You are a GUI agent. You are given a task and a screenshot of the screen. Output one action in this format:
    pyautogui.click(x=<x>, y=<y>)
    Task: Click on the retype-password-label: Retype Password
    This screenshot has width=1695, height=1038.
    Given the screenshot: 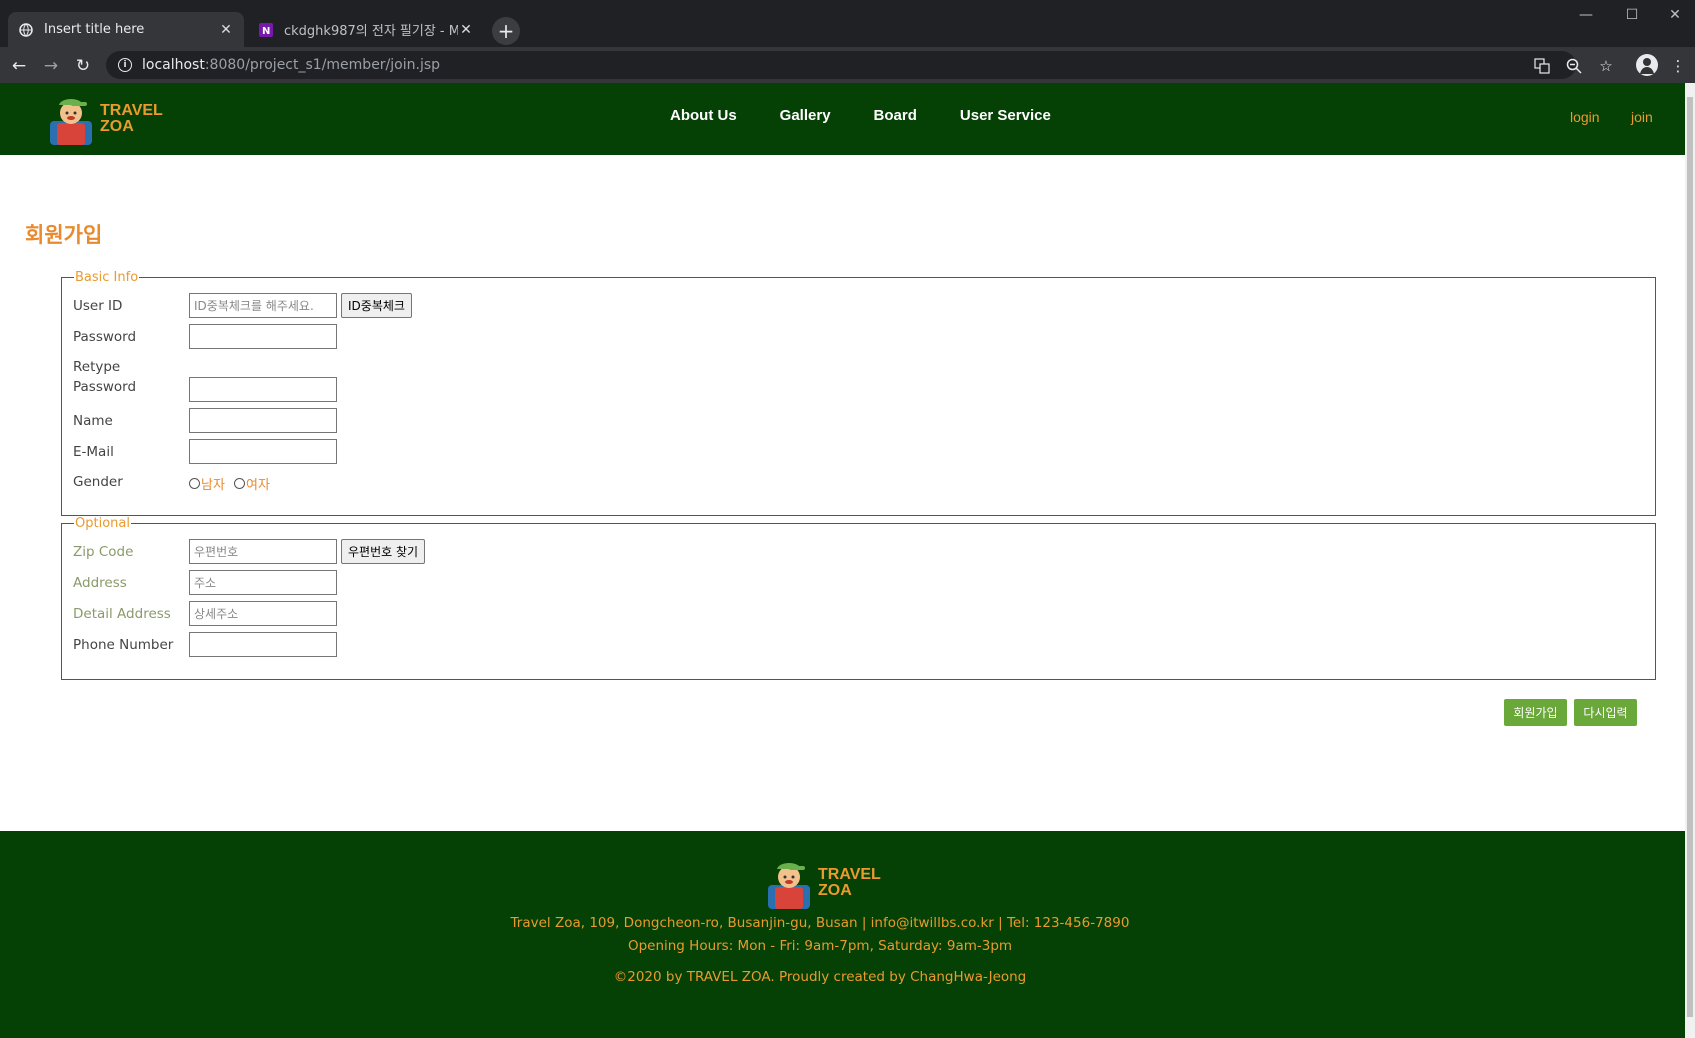 What is the action you would take?
    pyautogui.click(x=105, y=377)
    